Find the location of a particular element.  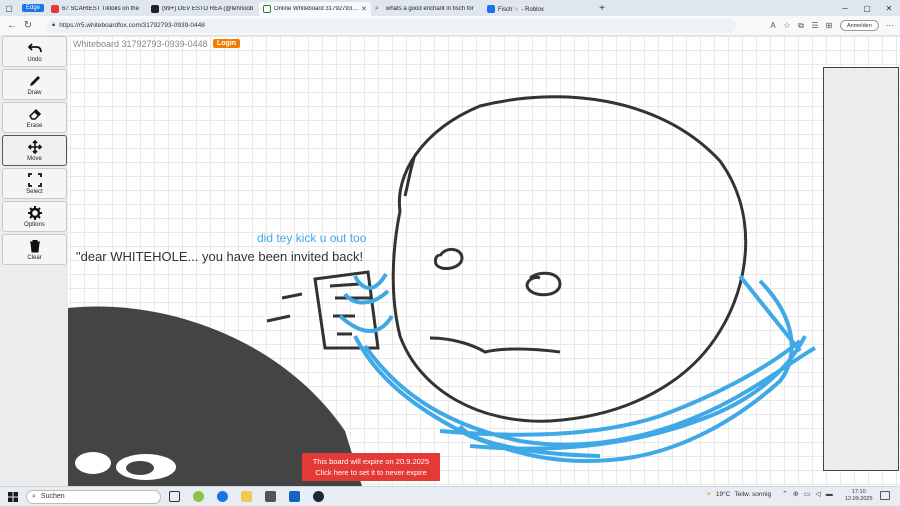

taskbar-search: ⌕ Suchen is located at coordinates (93, 496).